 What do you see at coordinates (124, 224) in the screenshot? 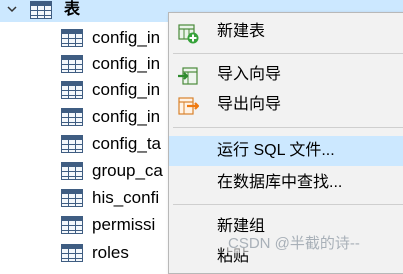
I see `table-item-label: permissi` at bounding box center [124, 224].